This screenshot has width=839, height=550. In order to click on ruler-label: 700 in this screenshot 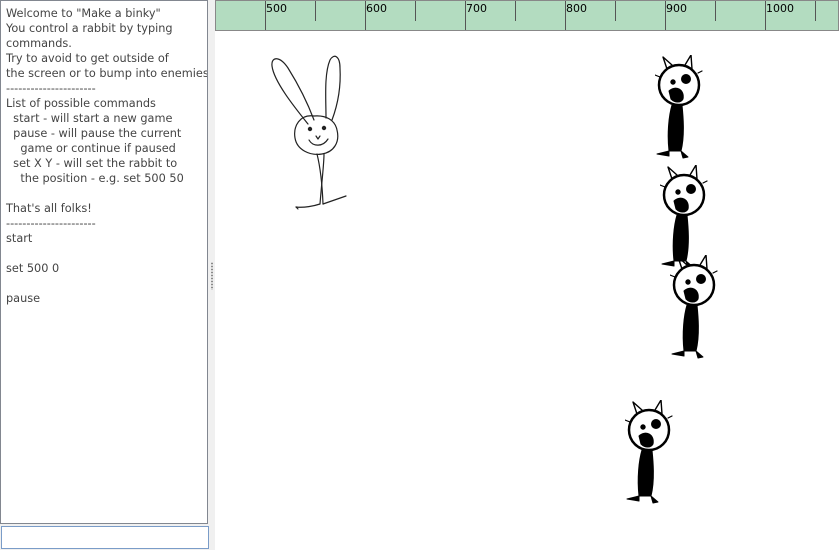, I will do `click(476, 8)`.